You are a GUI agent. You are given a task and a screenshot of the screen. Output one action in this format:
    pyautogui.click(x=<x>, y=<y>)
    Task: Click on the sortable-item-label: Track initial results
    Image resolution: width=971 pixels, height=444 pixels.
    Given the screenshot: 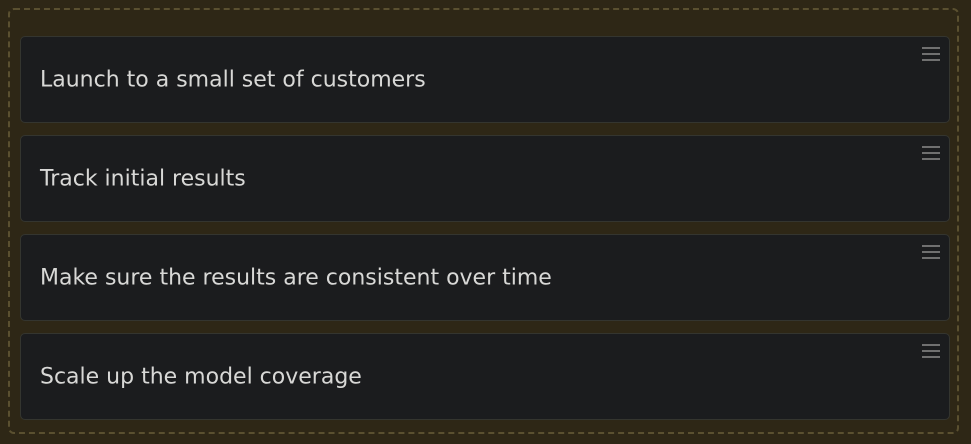 What is the action you would take?
    pyautogui.click(x=143, y=178)
    